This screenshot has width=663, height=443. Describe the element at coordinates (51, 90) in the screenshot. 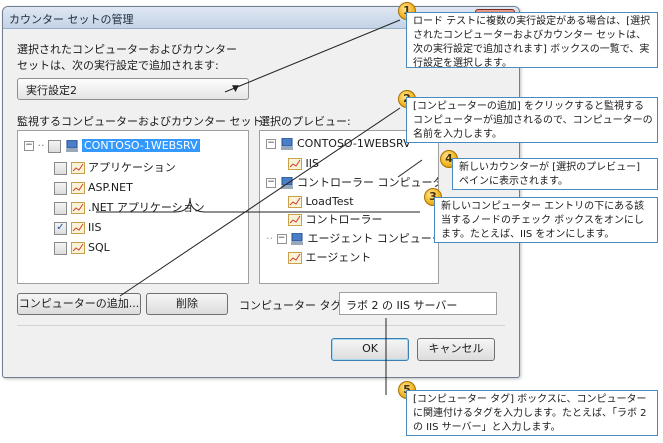

I see `run-setting-value: 実行設定2` at that location.